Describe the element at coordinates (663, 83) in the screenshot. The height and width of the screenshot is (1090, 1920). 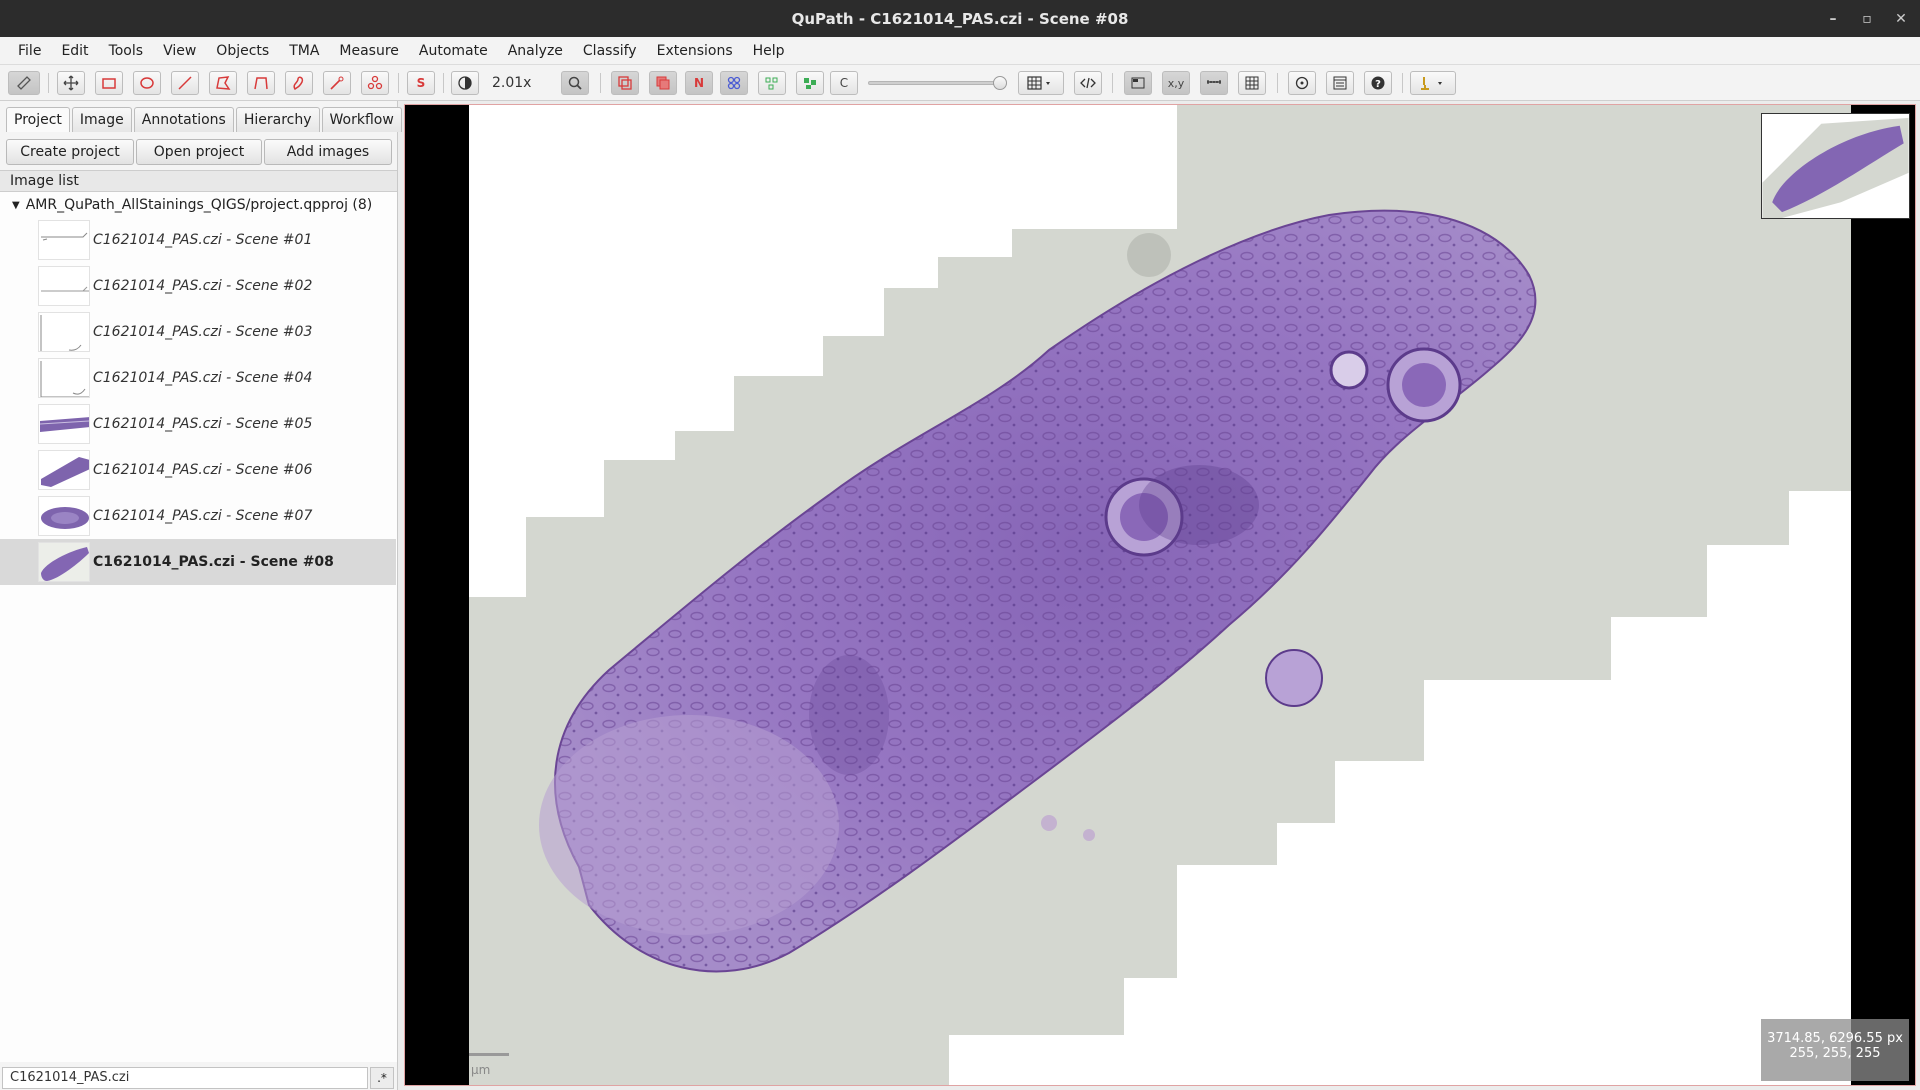
I see `fill-annotations-button` at that location.